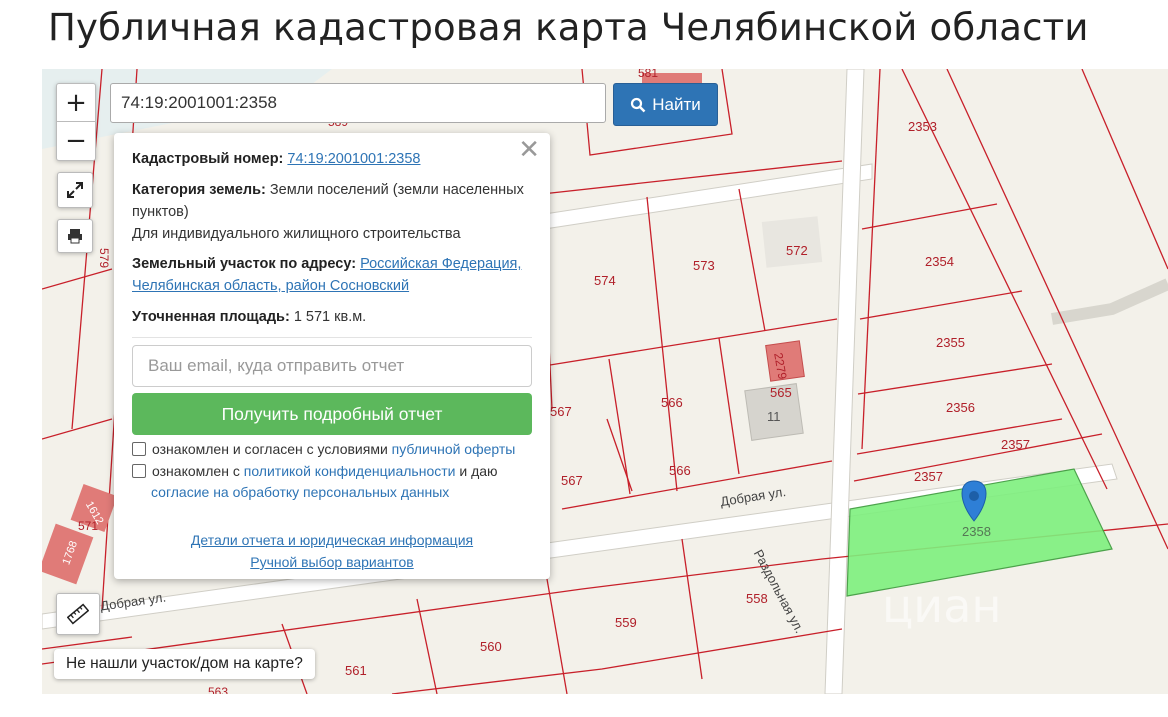  I want to click on not-found-button: Не нашли участок/дом на карте?, so click(184, 664).